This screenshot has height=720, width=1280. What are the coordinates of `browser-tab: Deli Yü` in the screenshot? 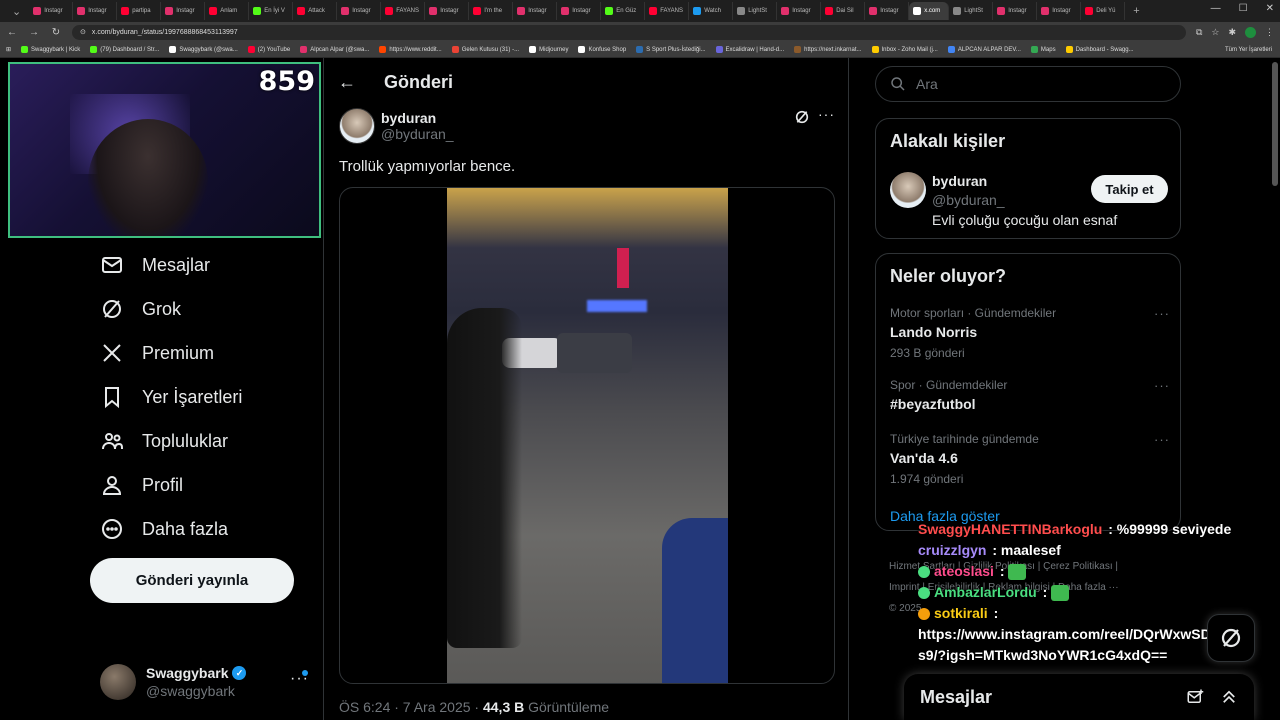 It's located at (1103, 11).